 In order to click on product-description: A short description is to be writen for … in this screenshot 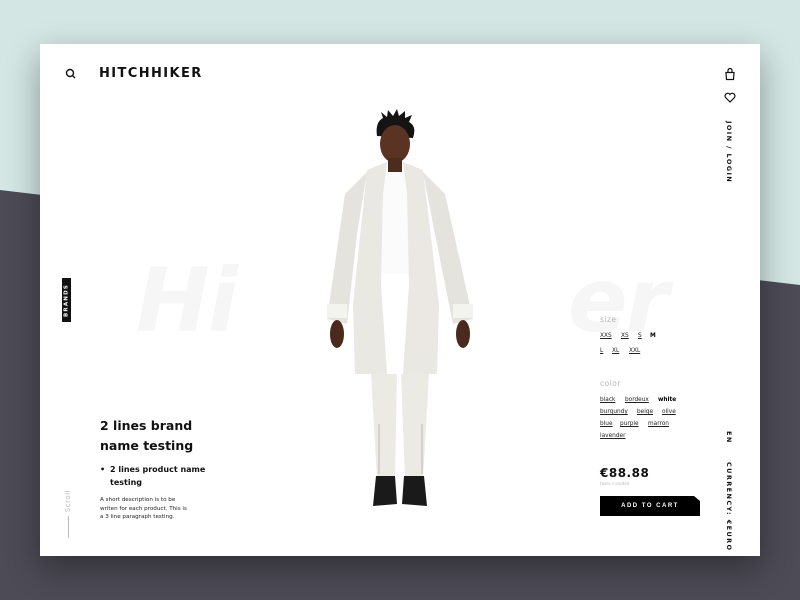, I will do `click(143, 508)`.